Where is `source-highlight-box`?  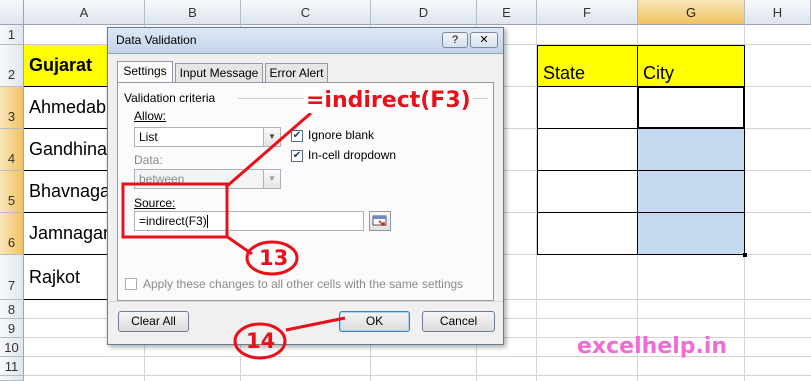
source-highlight-box is located at coordinates (175, 210).